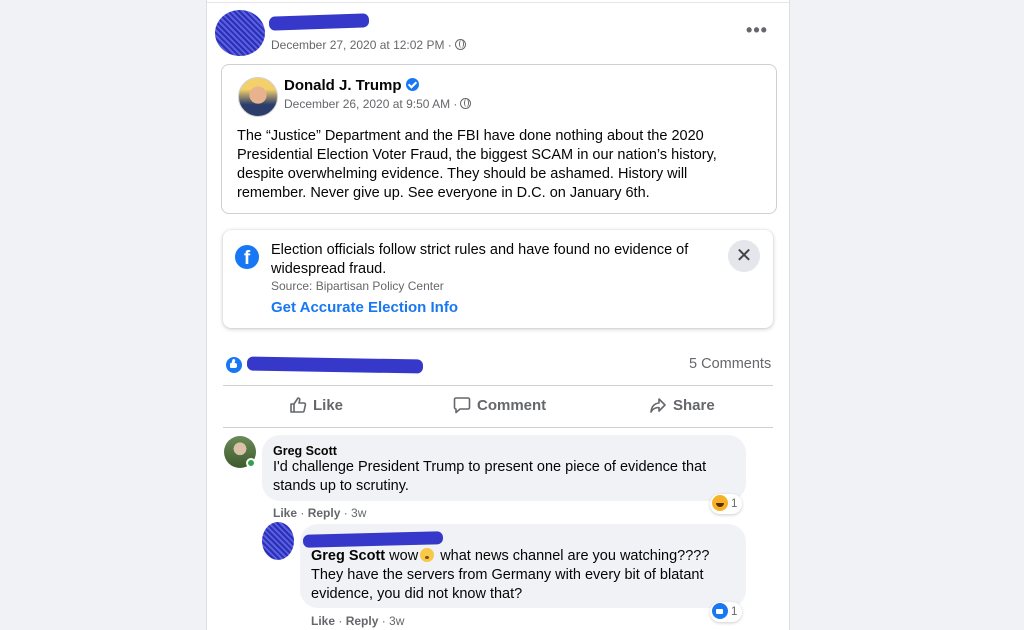 This screenshot has width=1024, height=630. I want to click on share-button: Share, so click(682, 406).